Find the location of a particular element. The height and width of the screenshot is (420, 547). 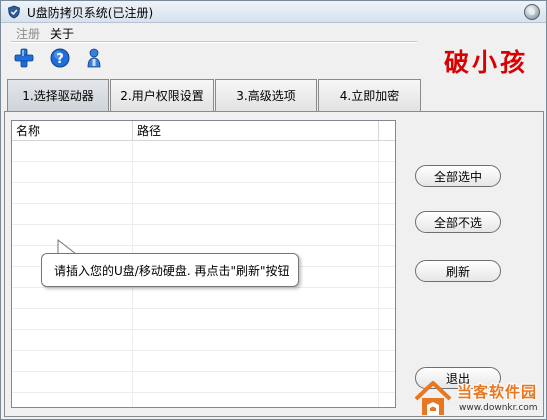

deselect-all-button: 全部不选 is located at coordinates (458, 222).